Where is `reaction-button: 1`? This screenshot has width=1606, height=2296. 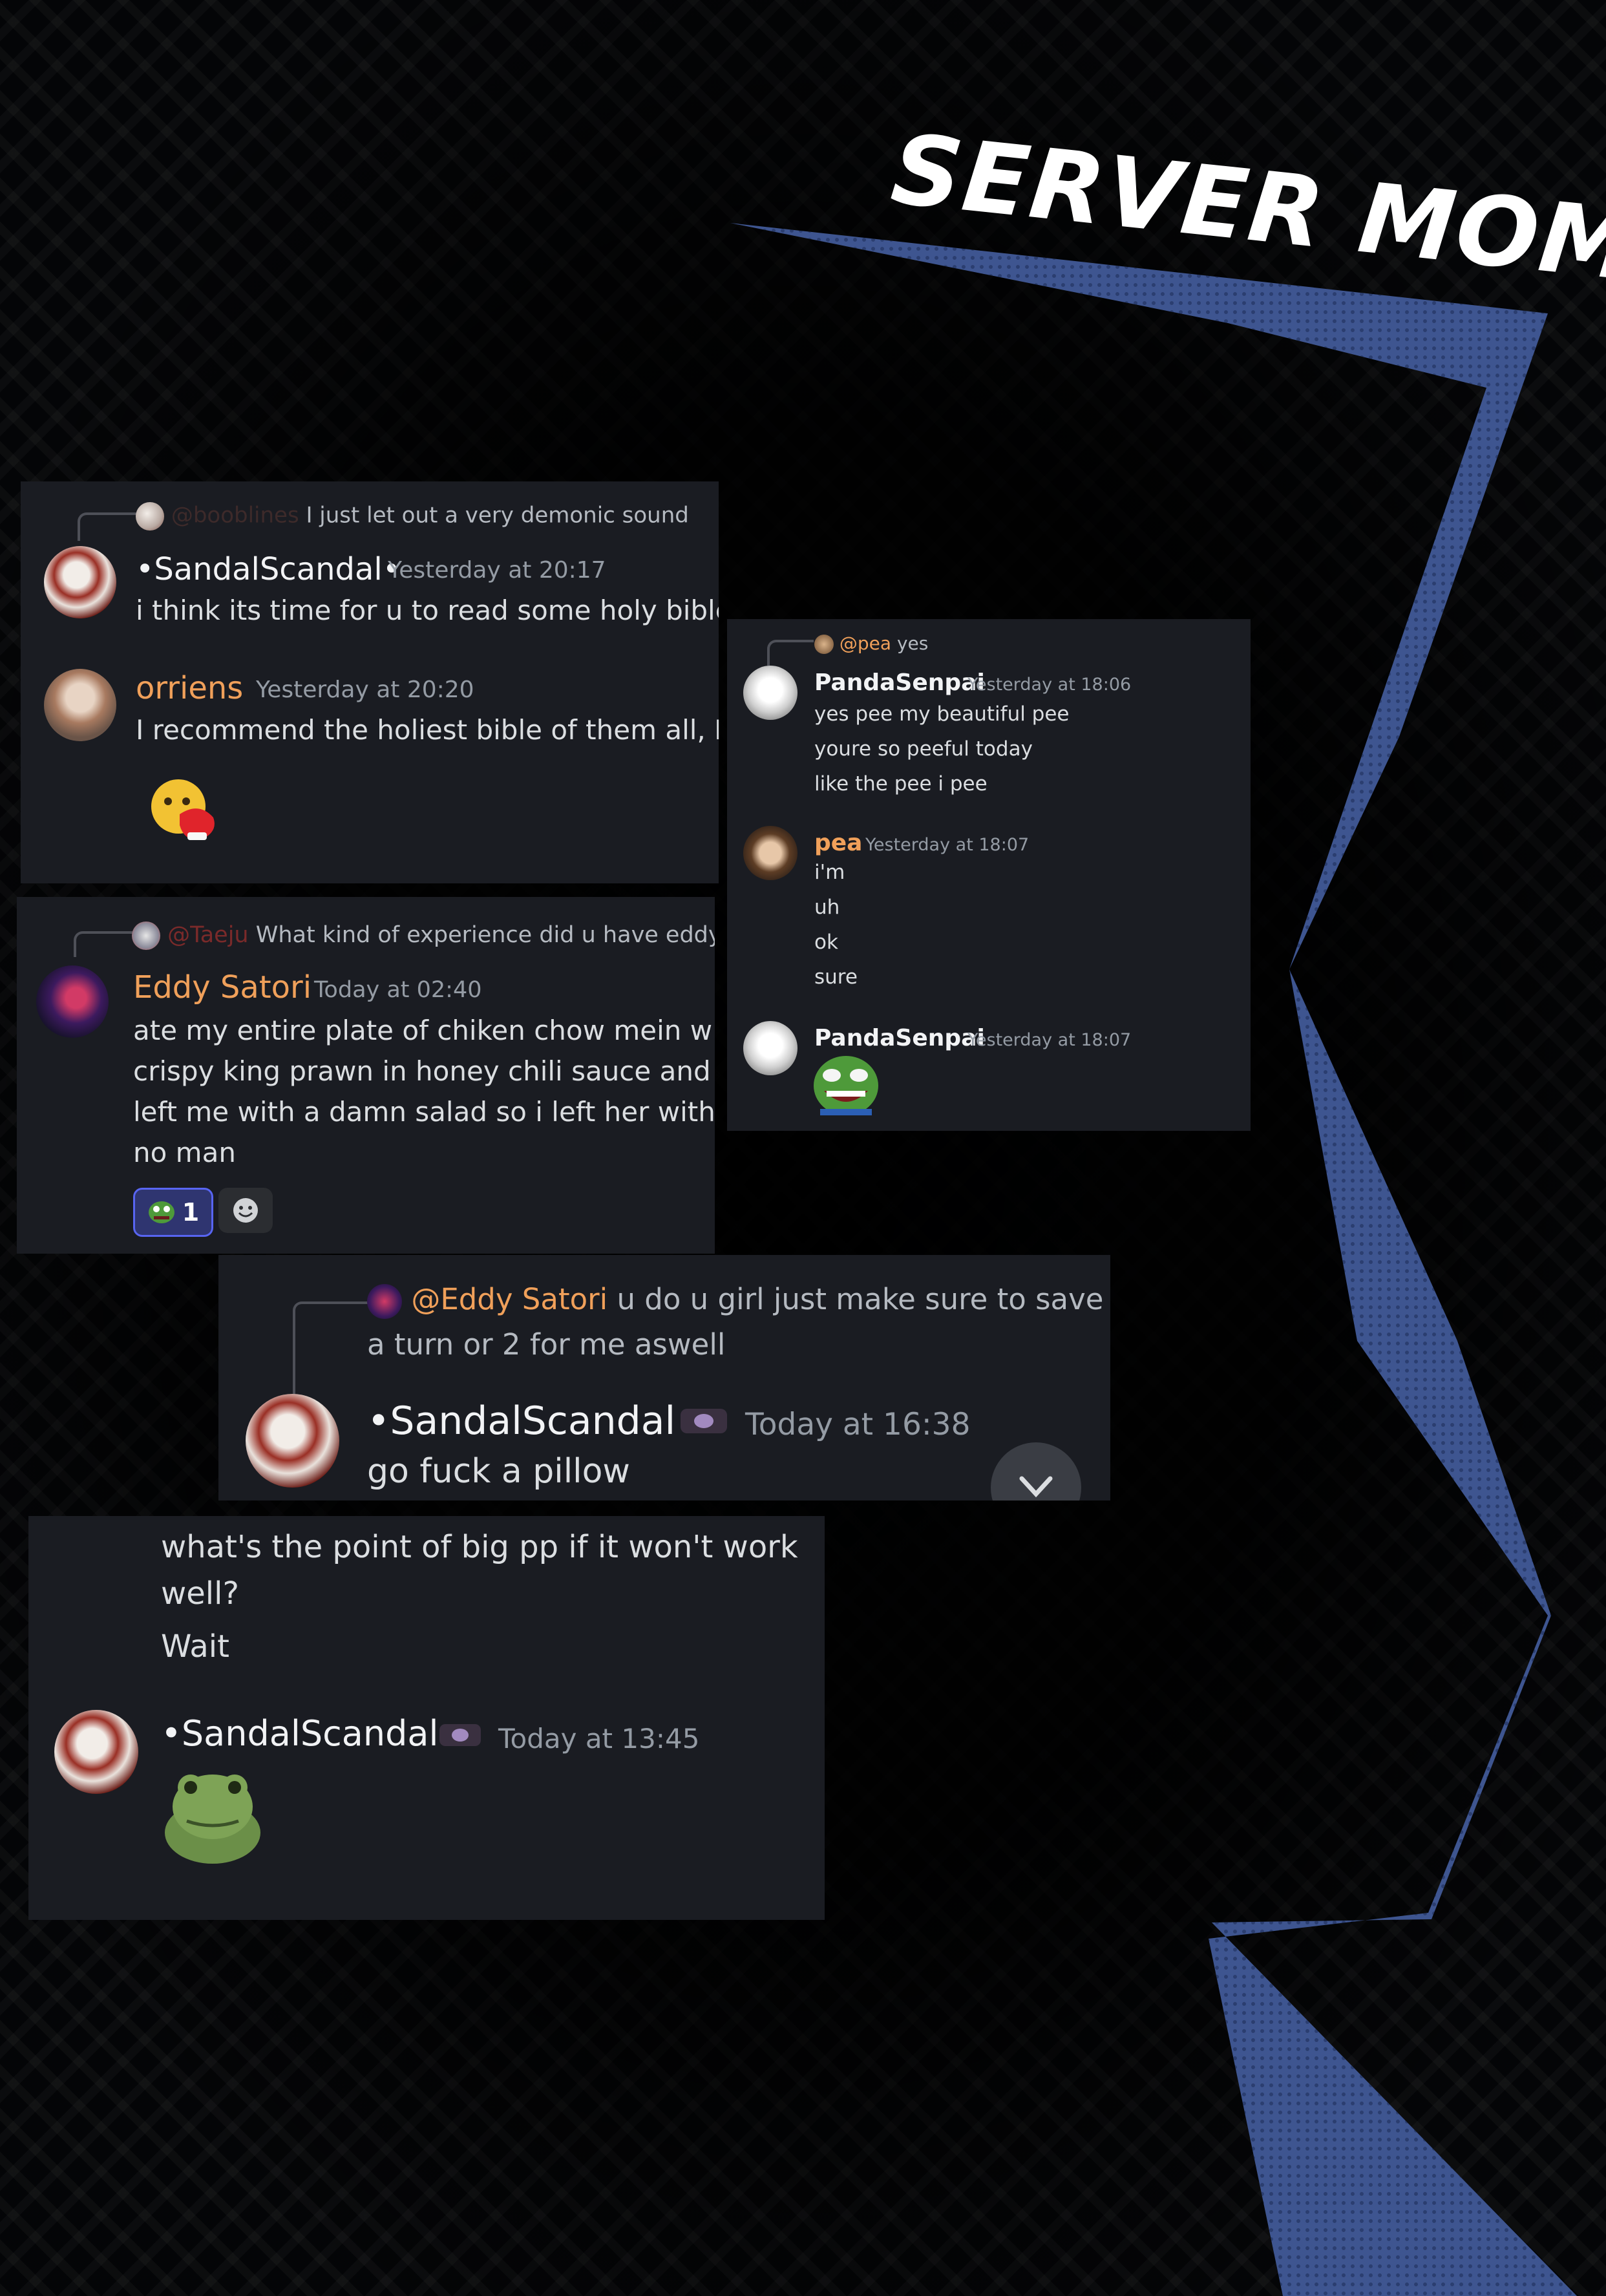 reaction-button: 1 is located at coordinates (173, 1212).